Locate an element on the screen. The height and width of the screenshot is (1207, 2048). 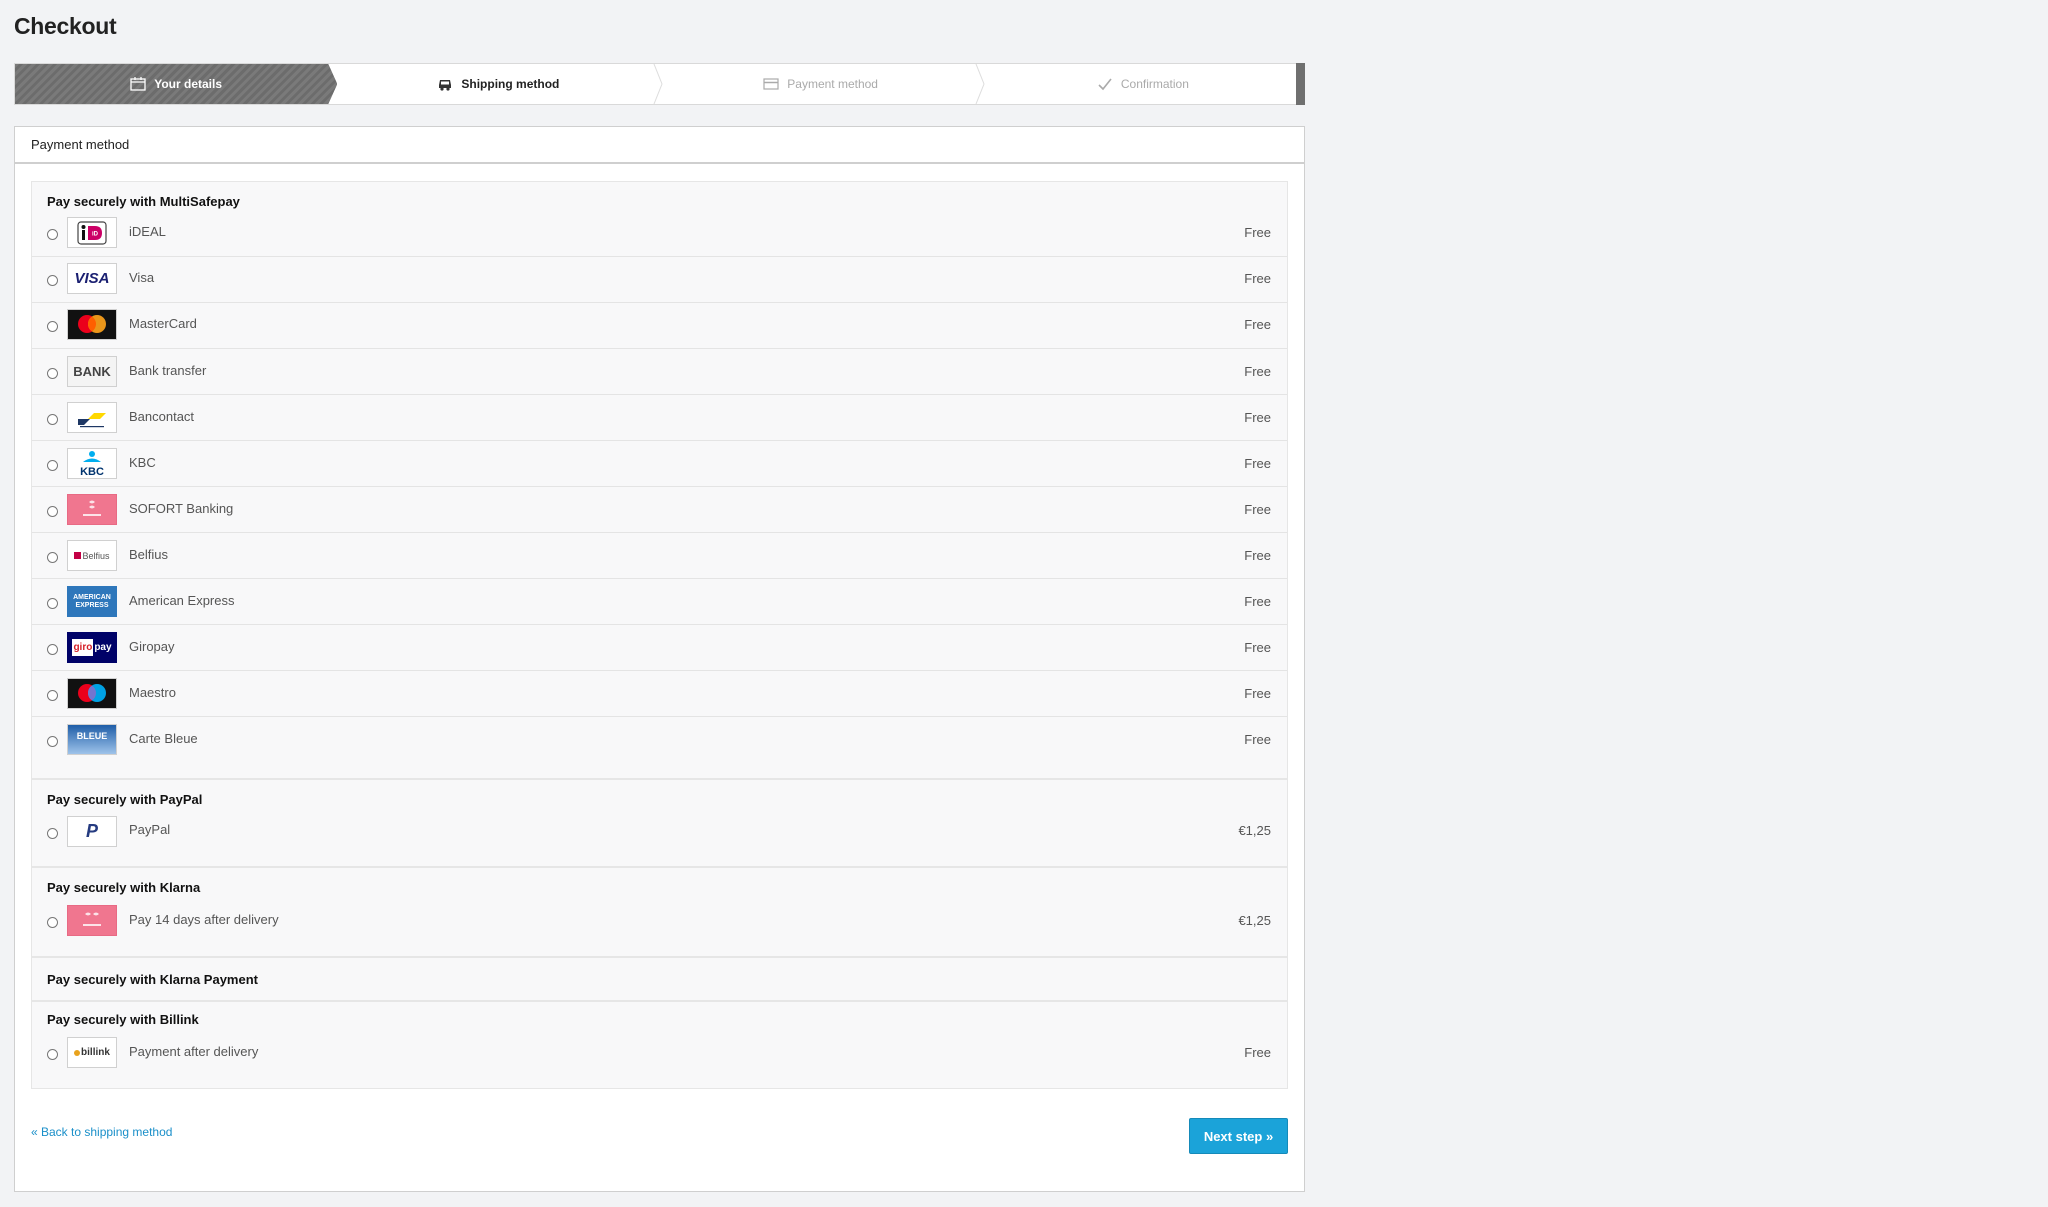
maestro-logo is located at coordinates (92, 693).